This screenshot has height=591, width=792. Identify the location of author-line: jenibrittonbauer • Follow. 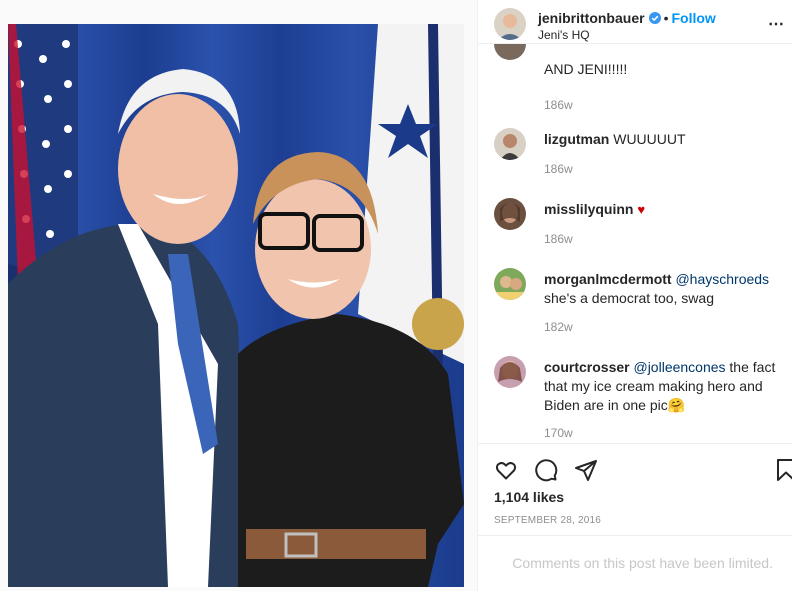
(627, 18).